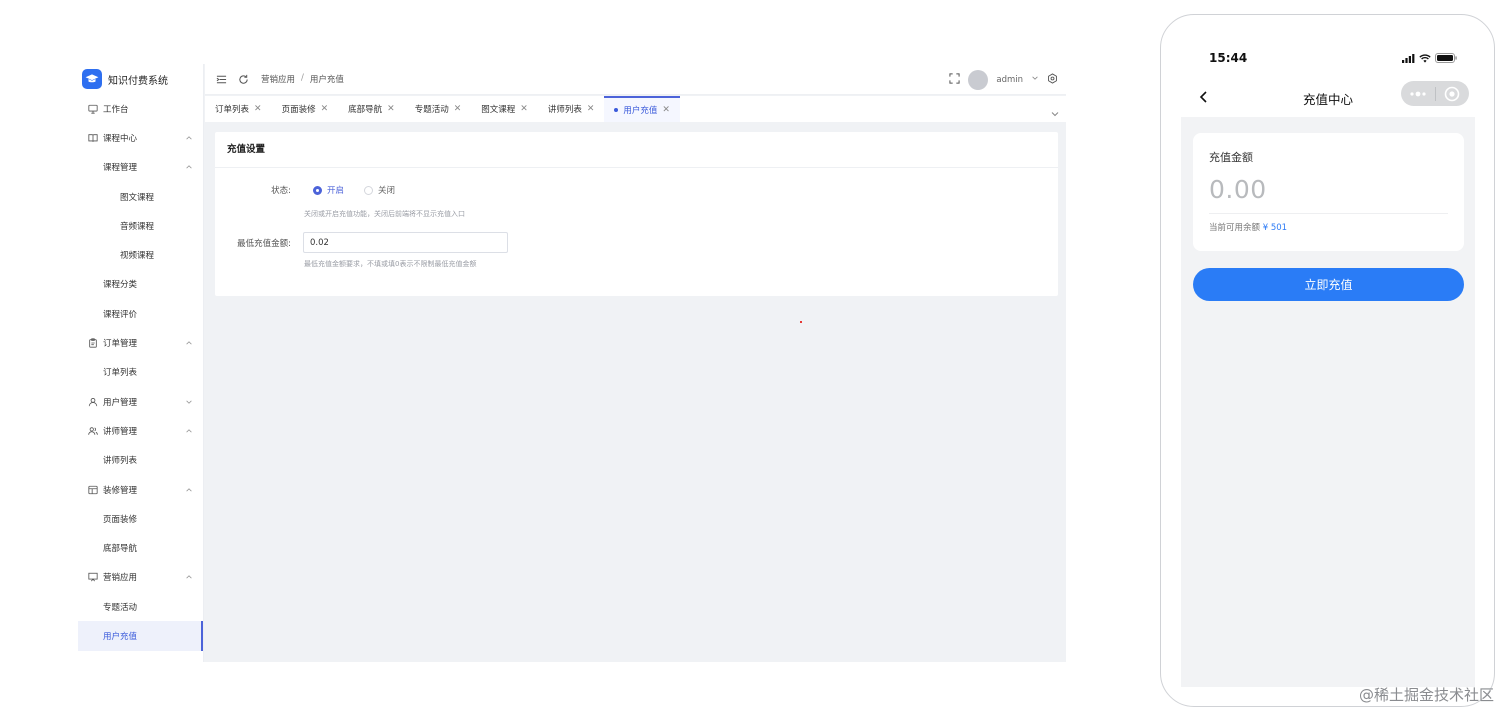  What do you see at coordinates (93, 402) in the screenshot?
I see `user-icon` at bounding box center [93, 402].